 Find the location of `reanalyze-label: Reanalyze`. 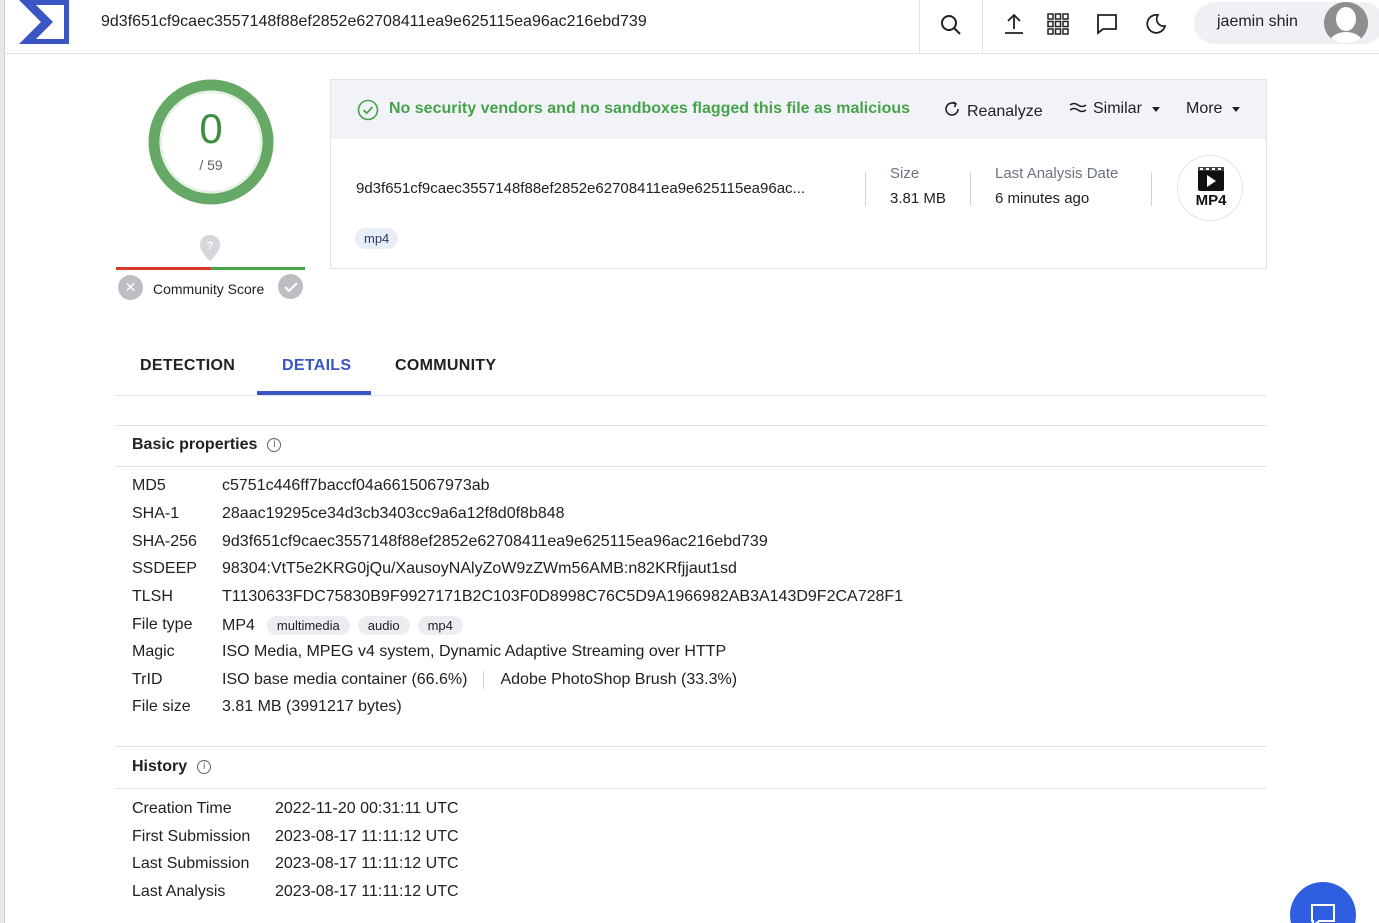

reanalyze-label: Reanalyze is located at coordinates (1005, 111).